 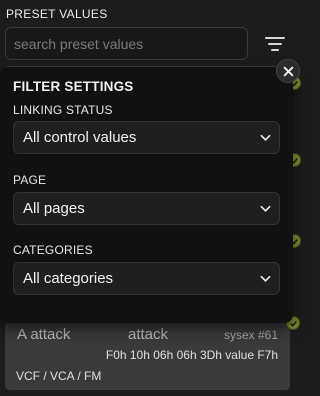 I want to click on linking-status-label: LINKING STATUS, so click(x=63, y=110).